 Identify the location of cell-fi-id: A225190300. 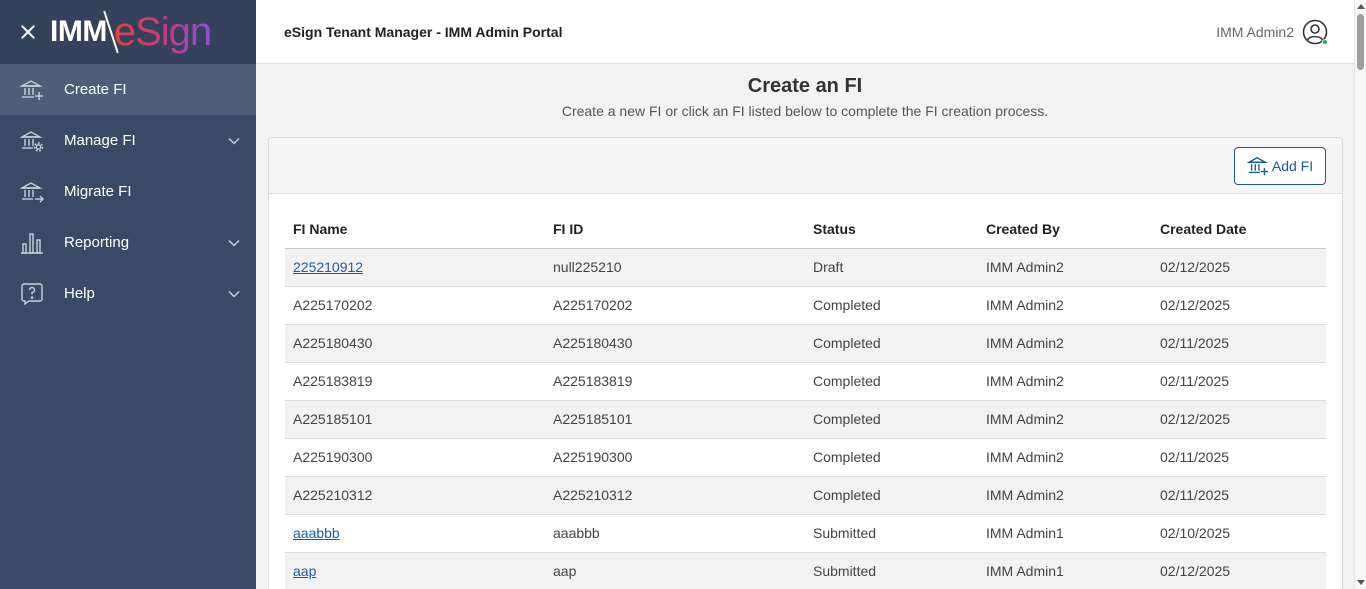
(675, 457).